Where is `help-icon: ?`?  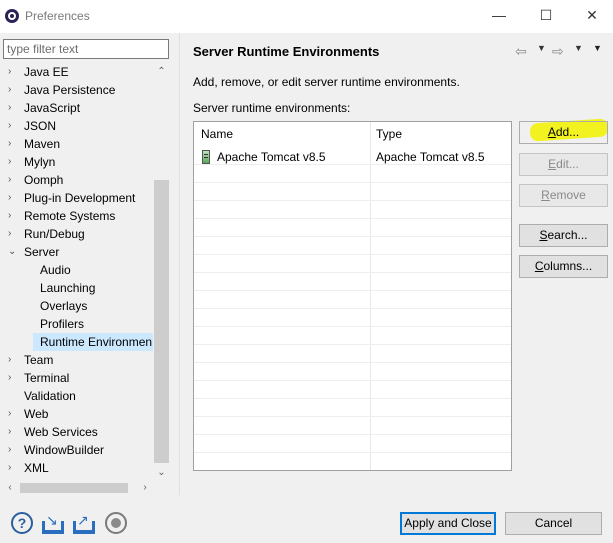 help-icon: ? is located at coordinates (22, 523).